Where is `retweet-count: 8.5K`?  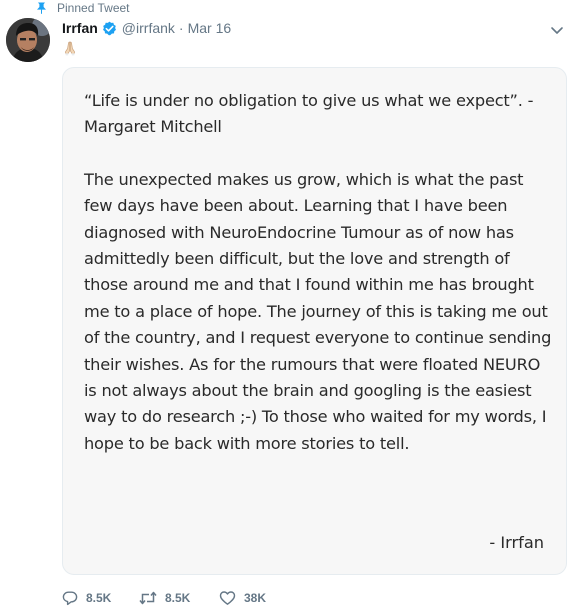
retweet-count: 8.5K is located at coordinates (178, 598).